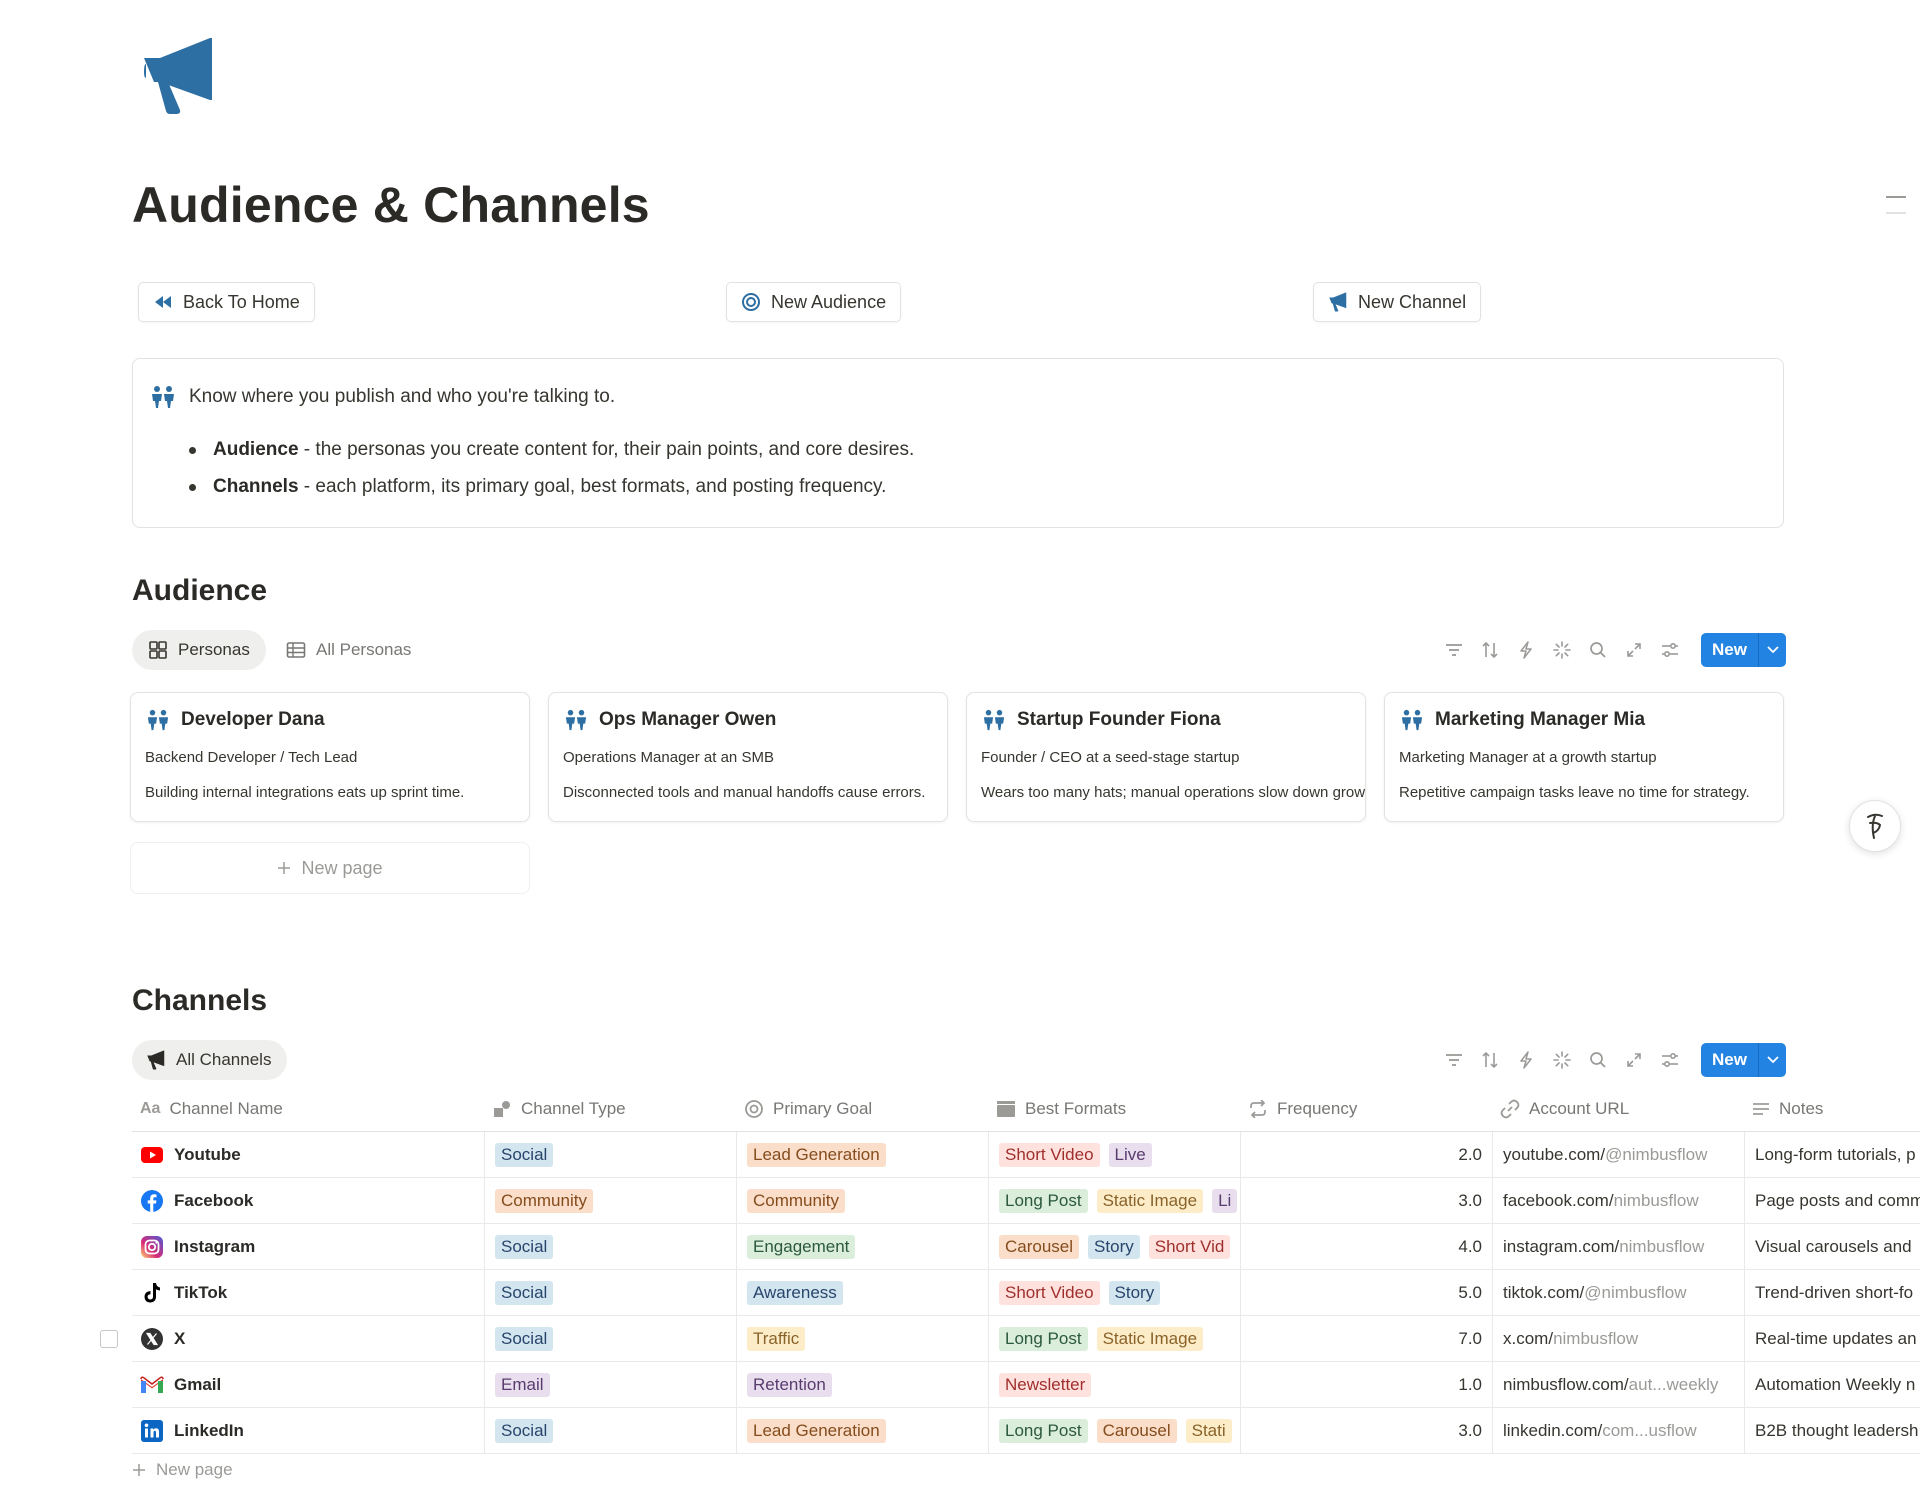  Describe the element at coordinates (814, 302) in the screenshot. I see `new-audience-button: New Audience` at that location.